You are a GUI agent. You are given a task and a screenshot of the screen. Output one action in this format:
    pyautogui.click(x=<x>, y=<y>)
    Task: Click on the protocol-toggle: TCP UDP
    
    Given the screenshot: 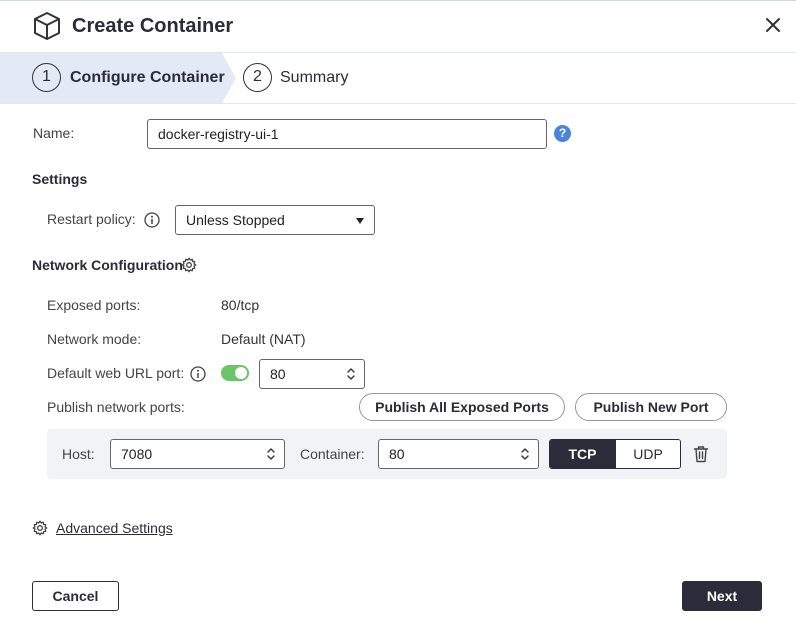 What is the action you would take?
    pyautogui.click(x=615, y=454)
    